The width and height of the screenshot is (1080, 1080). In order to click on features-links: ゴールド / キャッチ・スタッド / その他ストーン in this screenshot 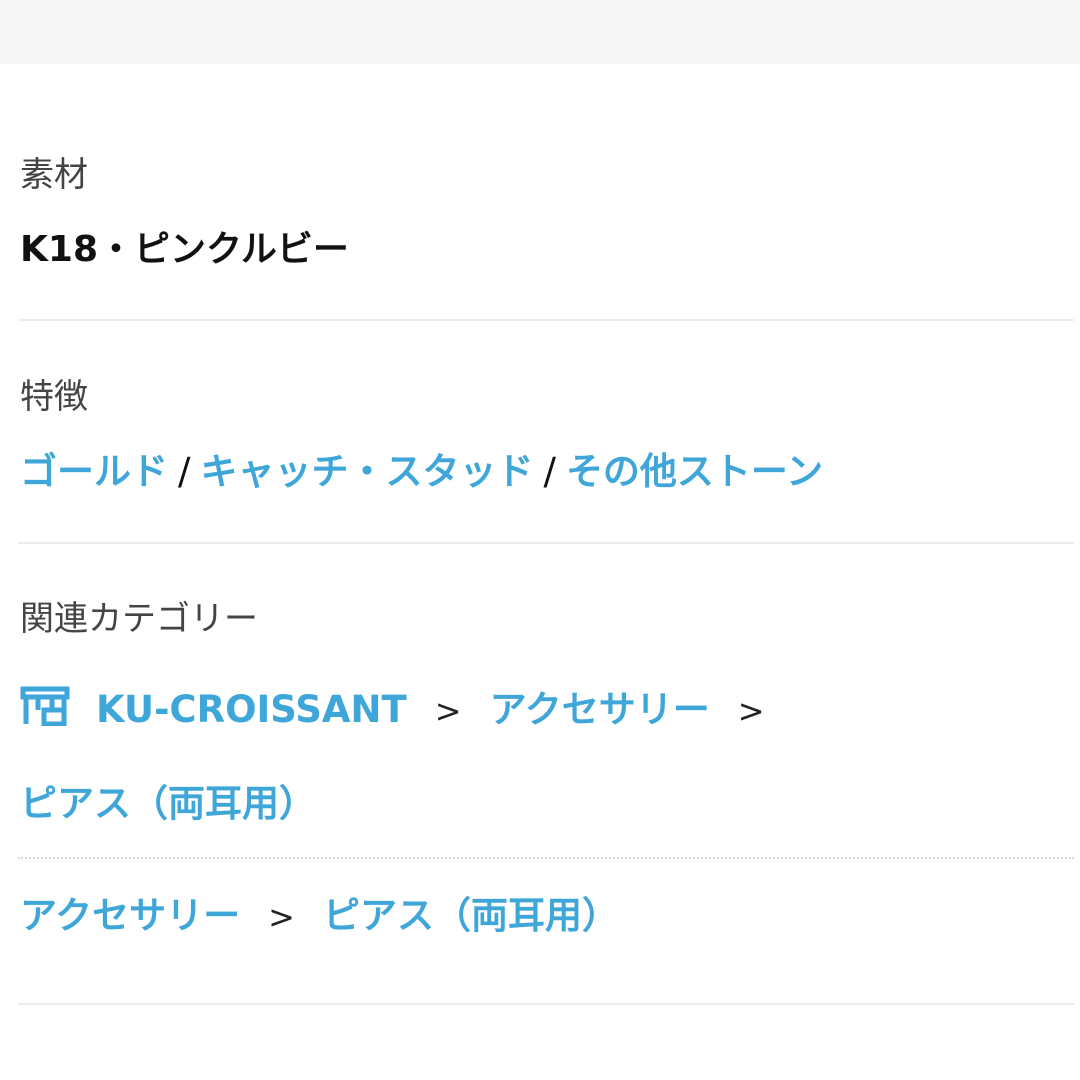, I will do `click(421, 471)`.